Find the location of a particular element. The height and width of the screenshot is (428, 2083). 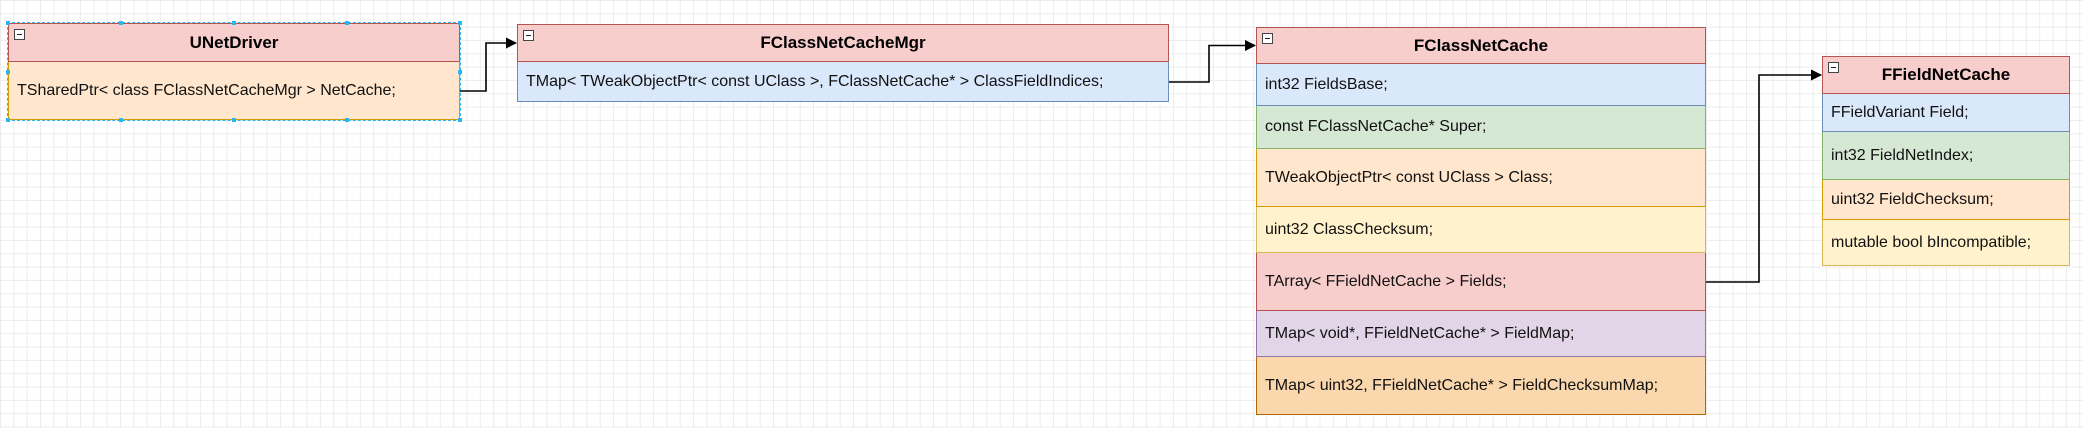

class-field: mutable bool bIncompatible; is located at coordinates (1946, 243).